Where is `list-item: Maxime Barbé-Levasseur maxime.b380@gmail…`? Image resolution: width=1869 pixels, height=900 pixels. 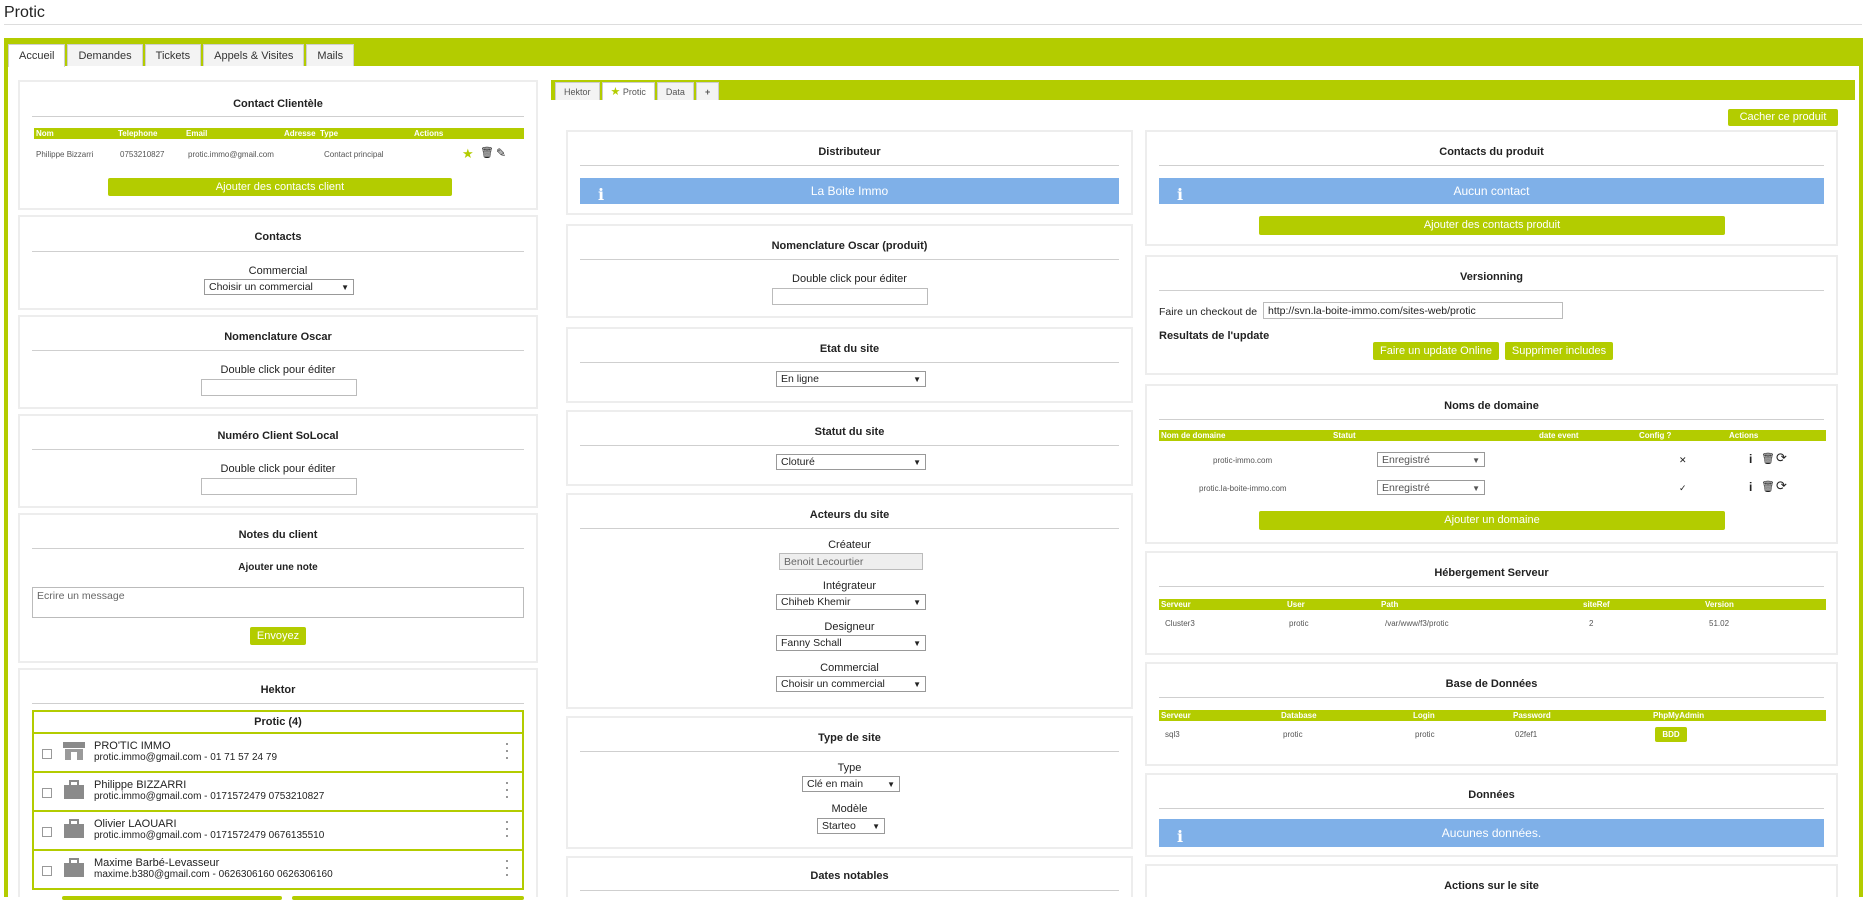 list-item: Maxime Barbé-Levasseur maxime.b380@gmail… is located at coordinates (278, 870).